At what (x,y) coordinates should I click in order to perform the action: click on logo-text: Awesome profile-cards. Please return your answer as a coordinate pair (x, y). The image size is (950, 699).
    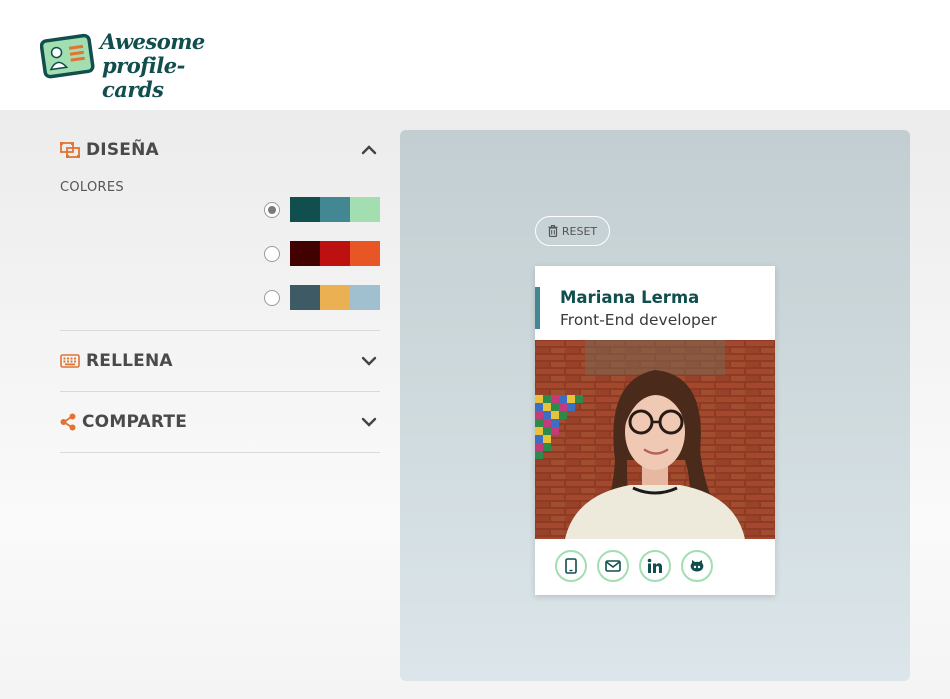
    Looking at the image, I should click on (170, 66).